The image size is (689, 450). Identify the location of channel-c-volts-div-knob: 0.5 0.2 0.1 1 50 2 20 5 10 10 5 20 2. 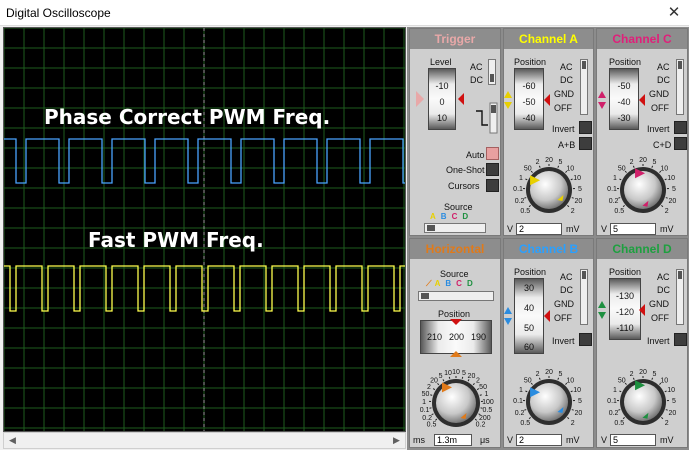
(643, 186).